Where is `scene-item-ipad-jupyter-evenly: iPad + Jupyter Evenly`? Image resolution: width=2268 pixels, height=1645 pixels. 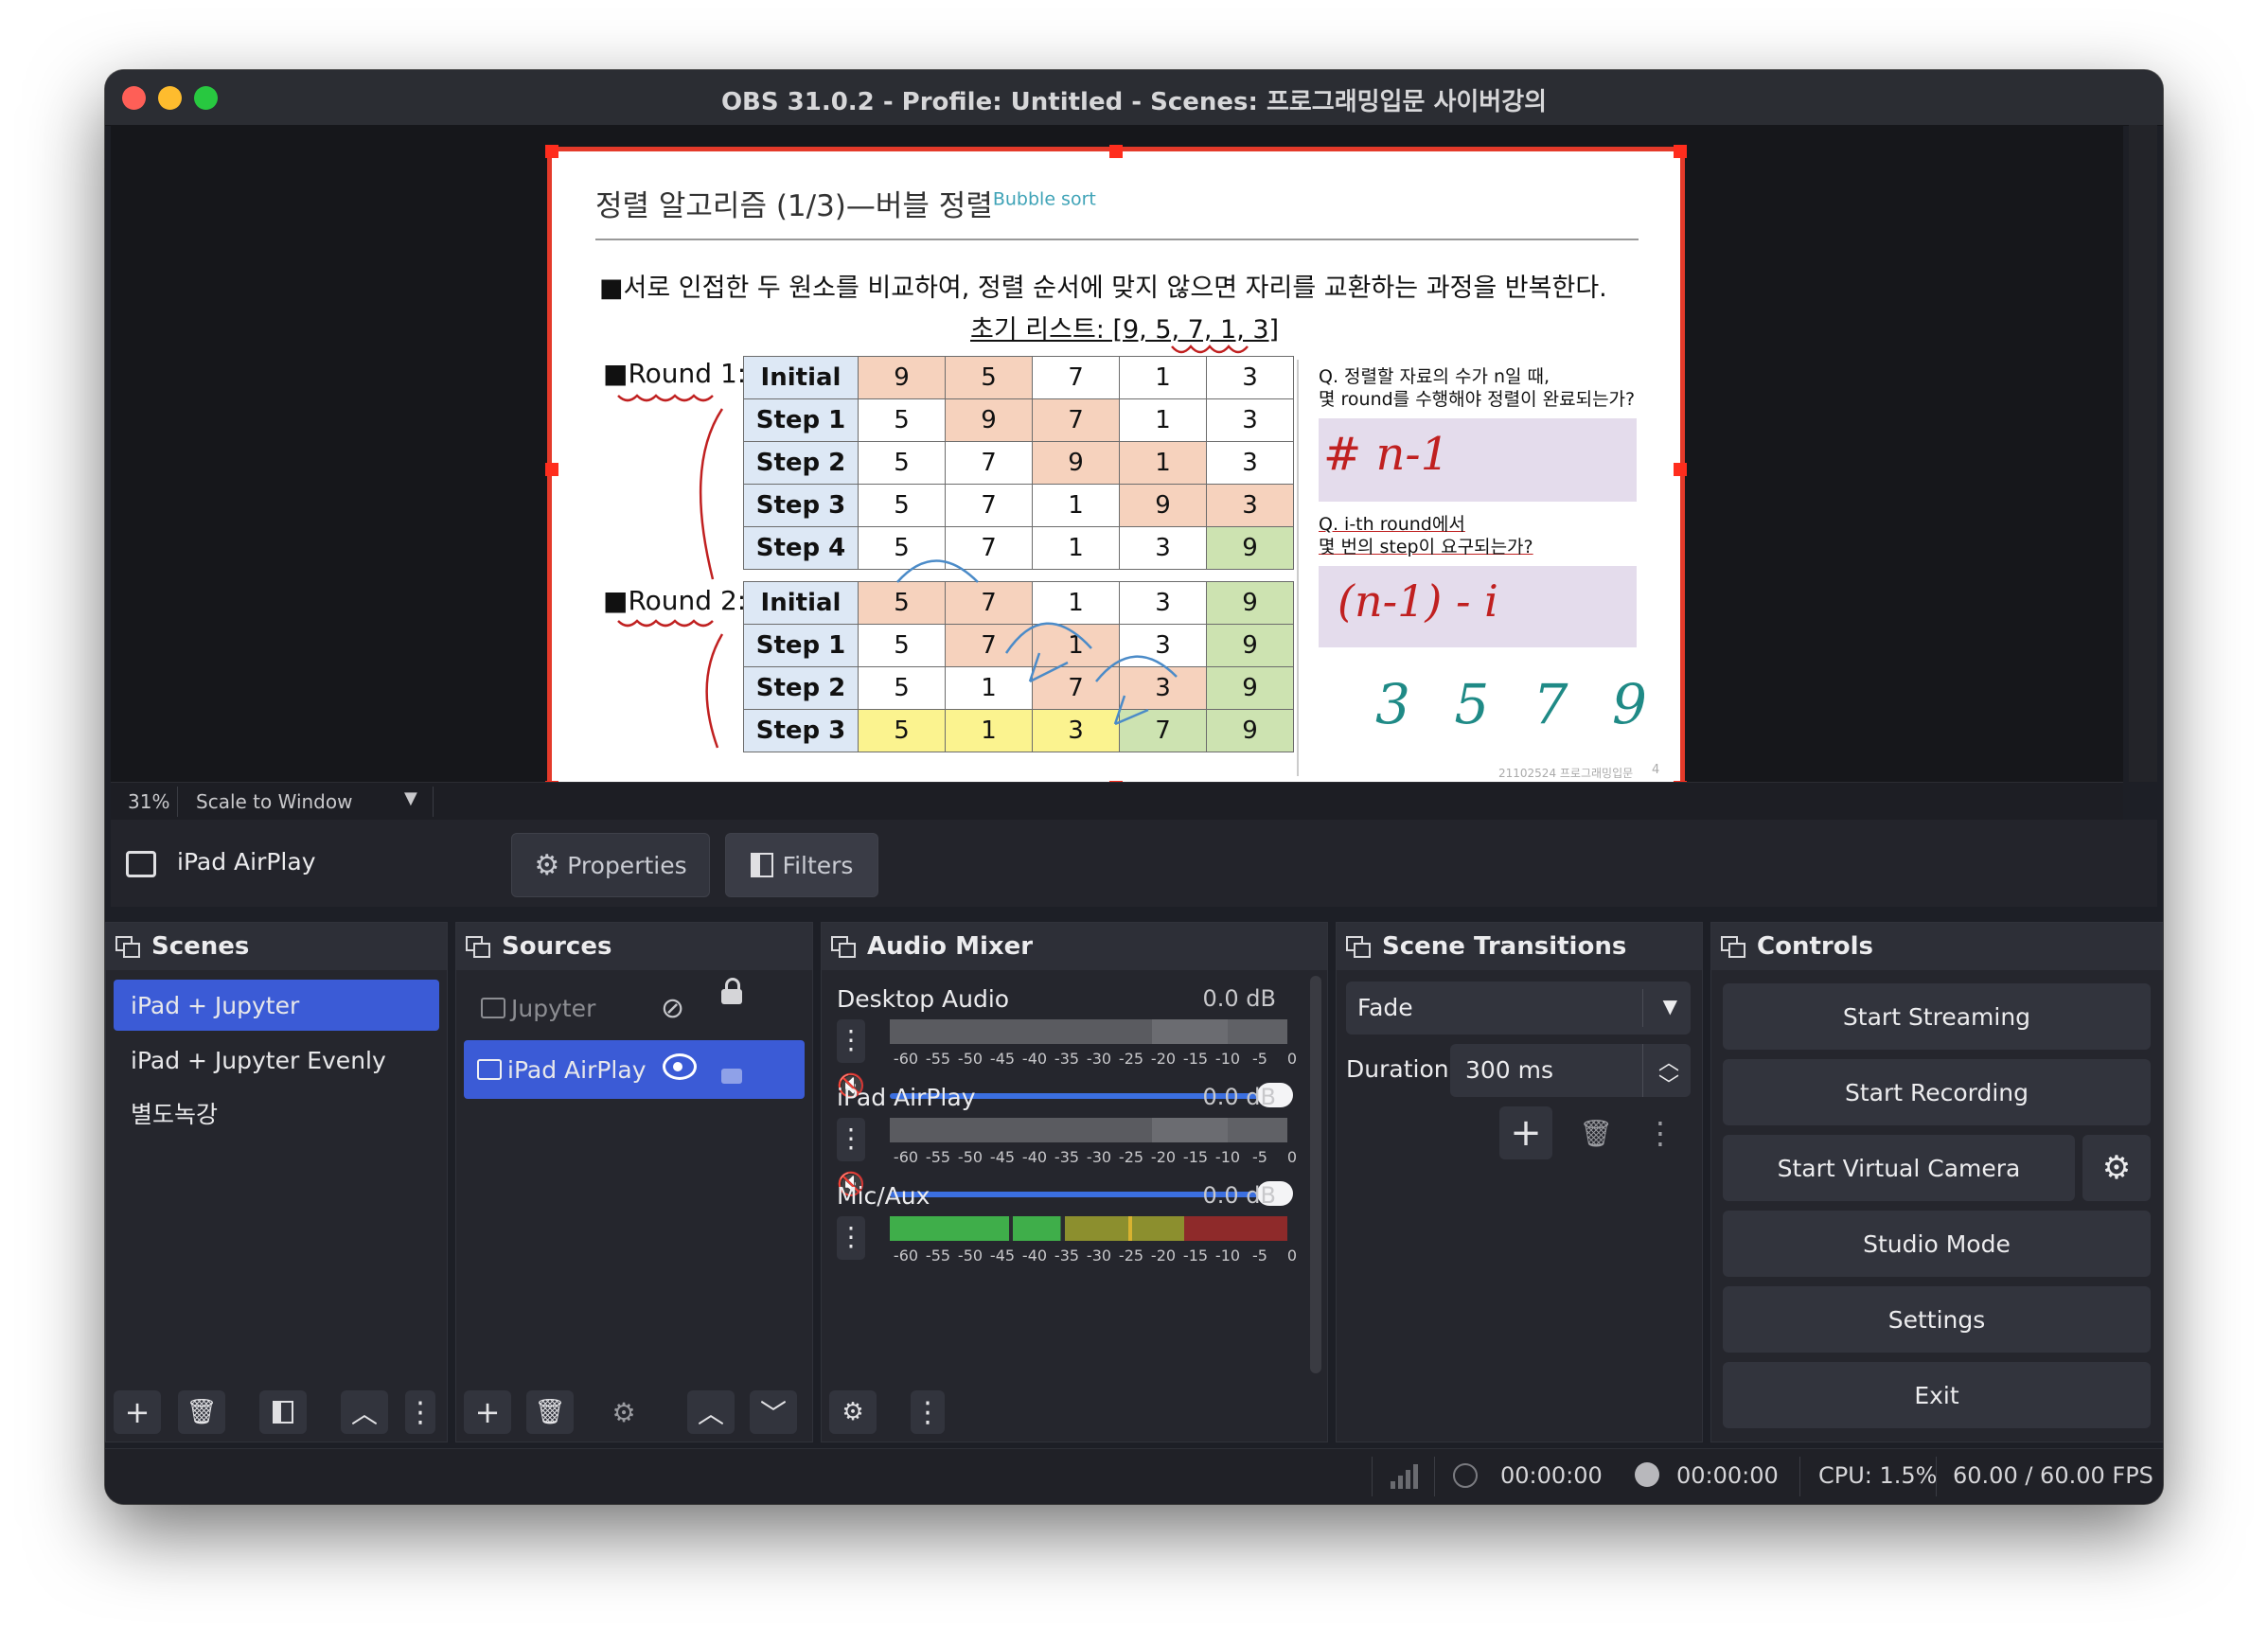
scene-item-ipad-jupyter-evenly: iPad + Jupyter Evenly is located at coordinates (276, 1060).